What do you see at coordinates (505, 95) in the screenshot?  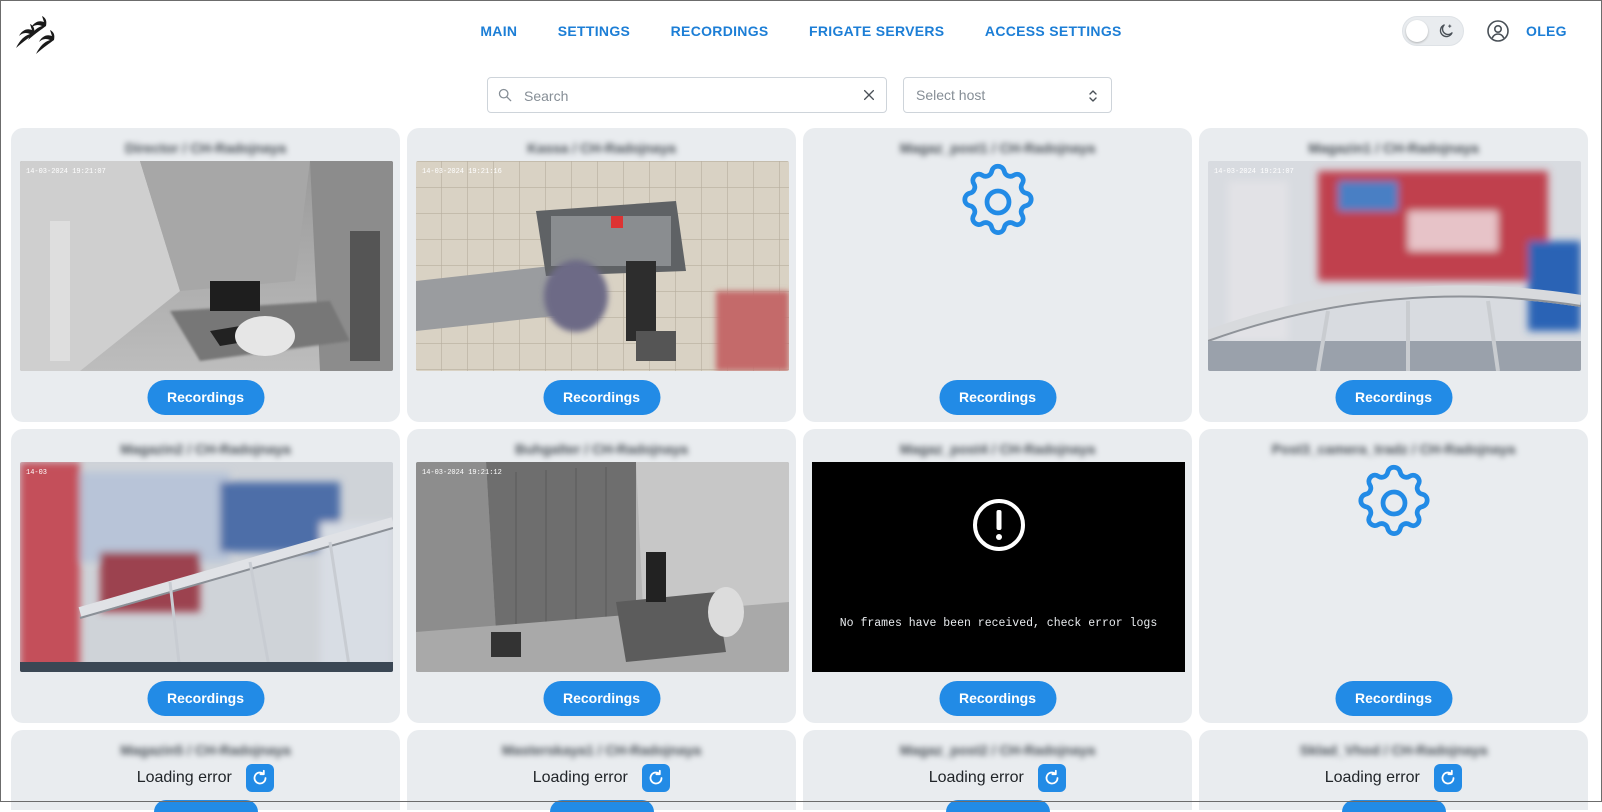 I see `search-icon` at bounding box center [505, 95].